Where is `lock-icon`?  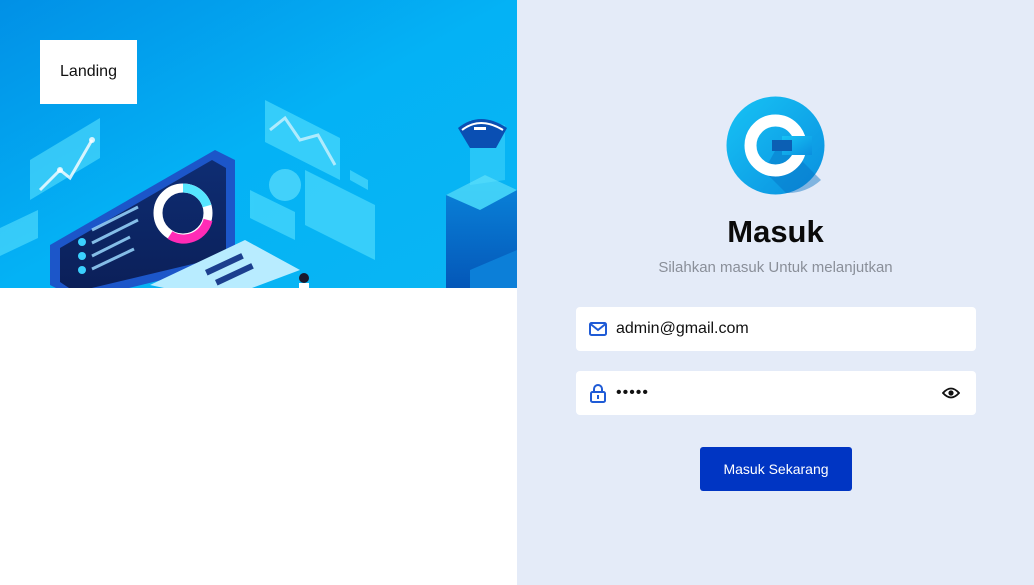
lock-icon is located at coordinates (598, 393).